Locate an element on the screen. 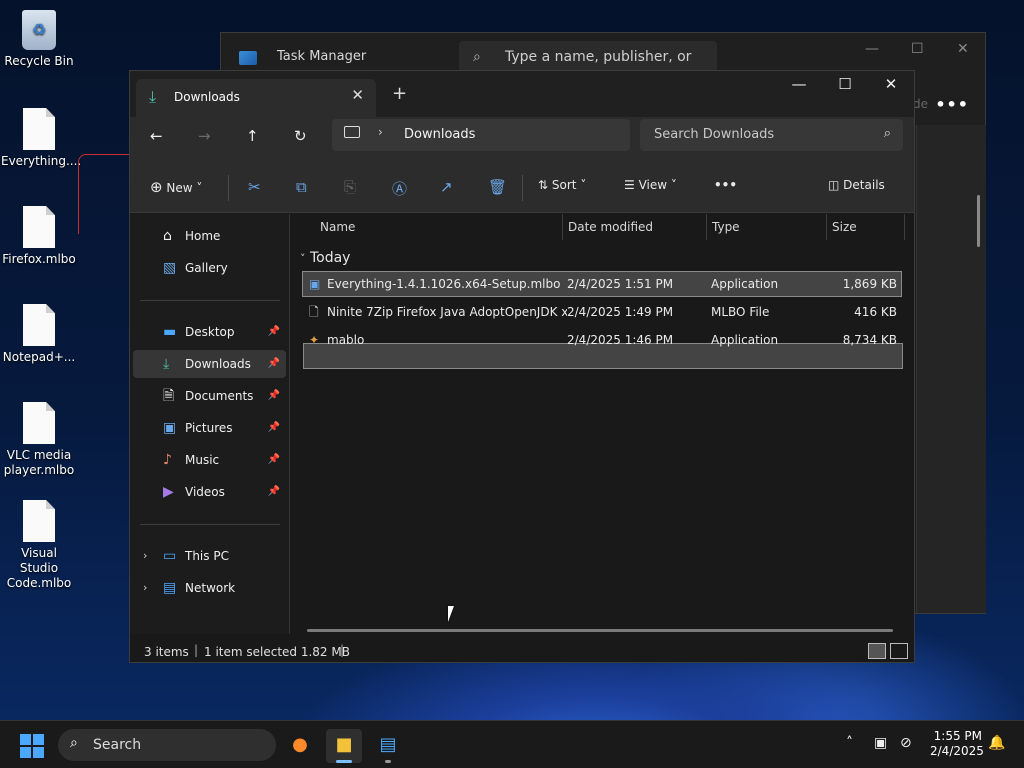 The image size is (1024, 768). sidebar-item-desktop: ▬ Desktop 📌 is located at coordinates (209, 332).